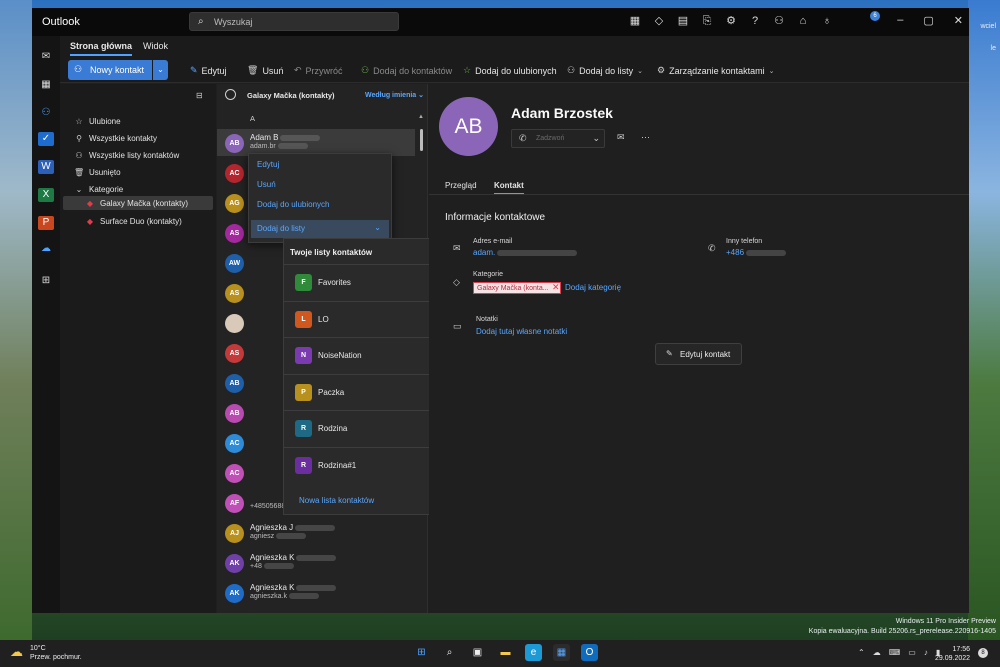  Describe the element at coordinates (316, 562) in the screenshot. I see `contact-row: AK Agnieszka K +48` at that location.